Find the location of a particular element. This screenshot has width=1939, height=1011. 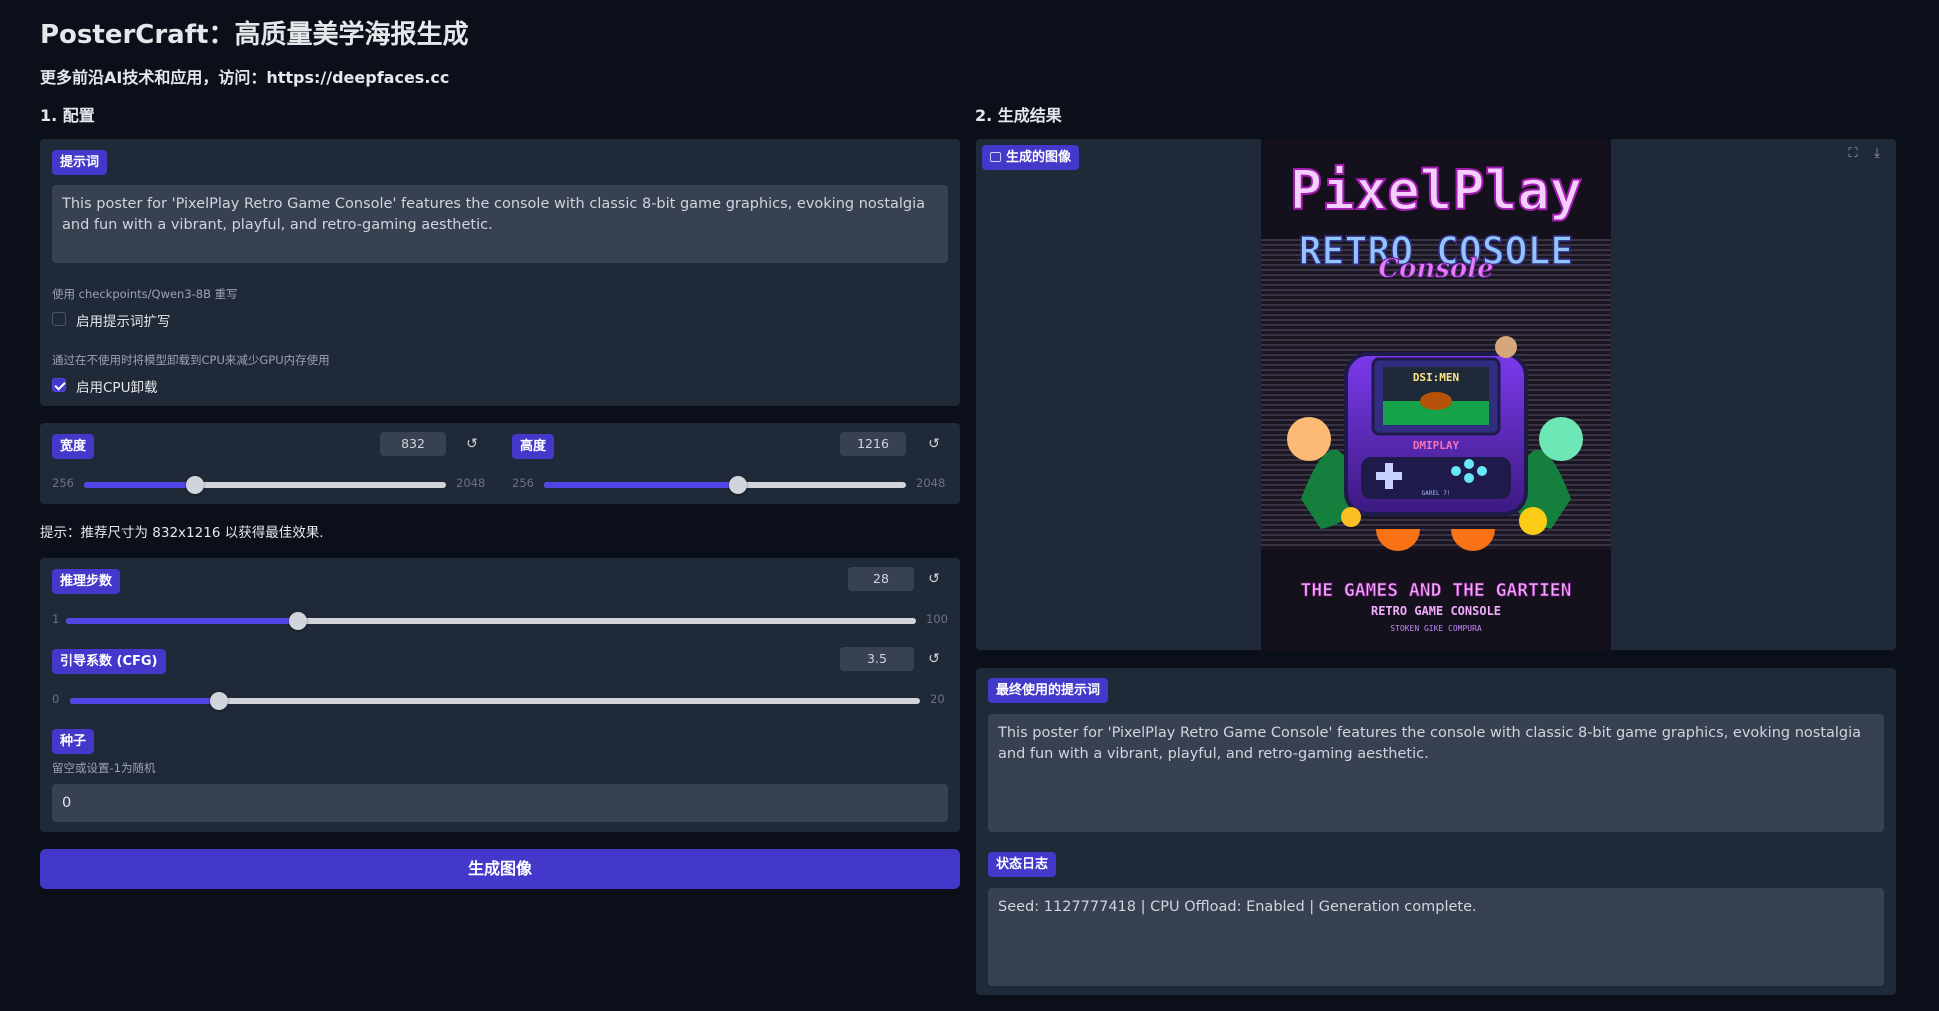

cpu-offload-checkbox is located at coordinates (59, 385).